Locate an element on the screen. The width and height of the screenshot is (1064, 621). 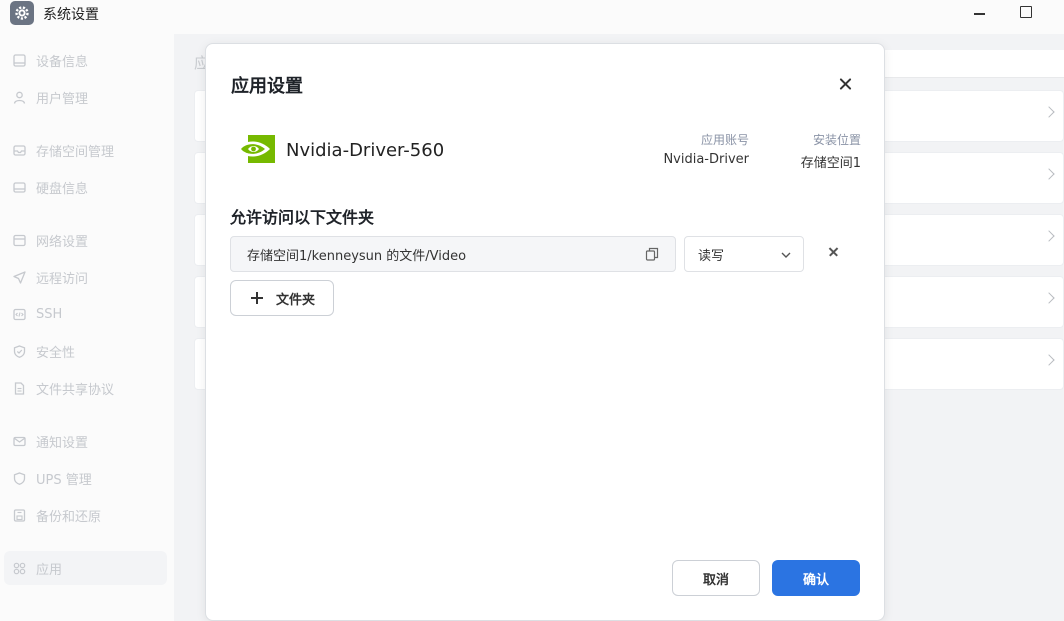
maximize-button is located at coordinates (1026, 12).